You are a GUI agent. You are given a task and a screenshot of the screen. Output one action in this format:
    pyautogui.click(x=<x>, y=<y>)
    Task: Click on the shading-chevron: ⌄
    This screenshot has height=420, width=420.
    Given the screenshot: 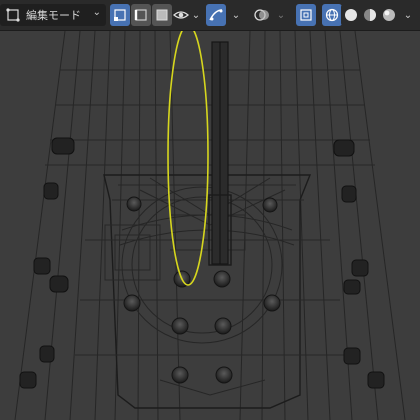 What is the action you would take?
    pyautogui.click(x=408, y=15)
    